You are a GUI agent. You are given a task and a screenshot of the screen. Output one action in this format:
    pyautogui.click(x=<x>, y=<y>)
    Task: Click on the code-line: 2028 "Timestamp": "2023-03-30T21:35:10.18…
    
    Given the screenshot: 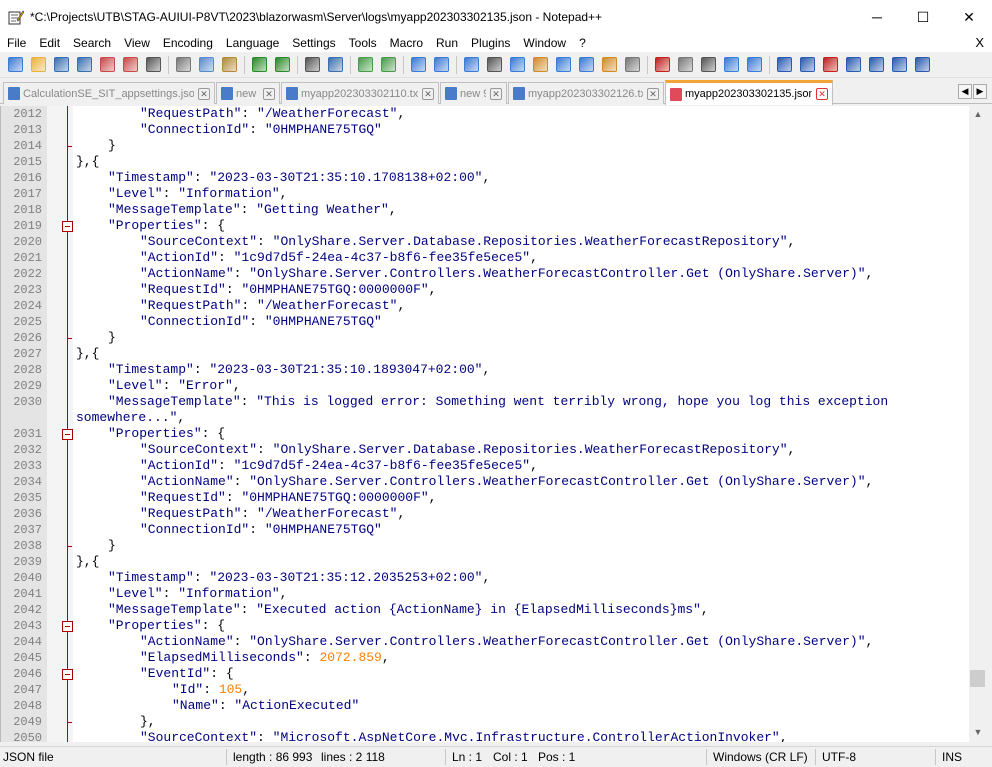 What is the action you would take?
    pyautogui.click(x=485, y=370)
    